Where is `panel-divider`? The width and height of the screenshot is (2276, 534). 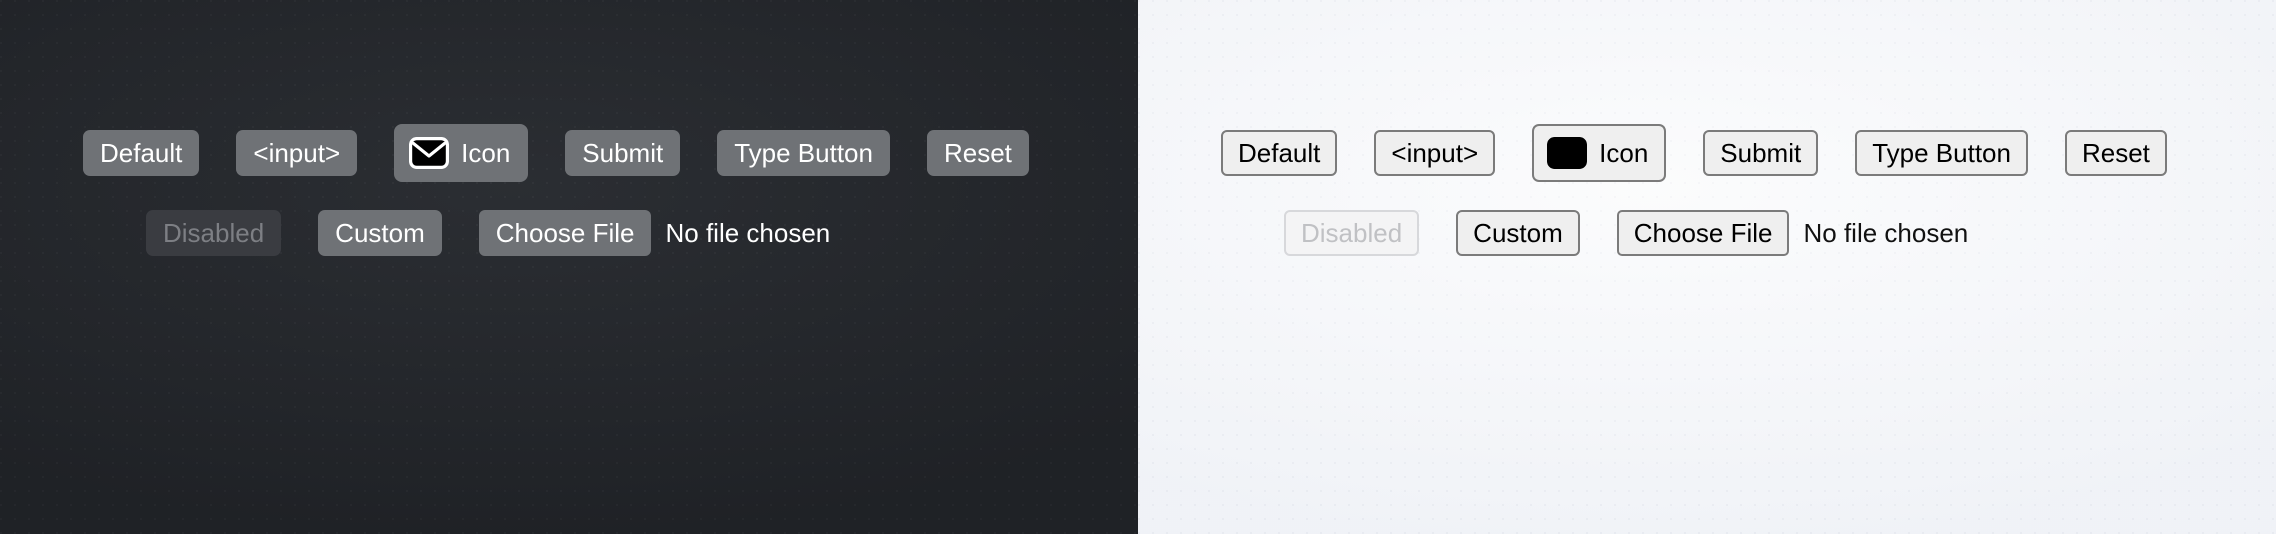
panel-divider is located at coordinates (1138, 267).